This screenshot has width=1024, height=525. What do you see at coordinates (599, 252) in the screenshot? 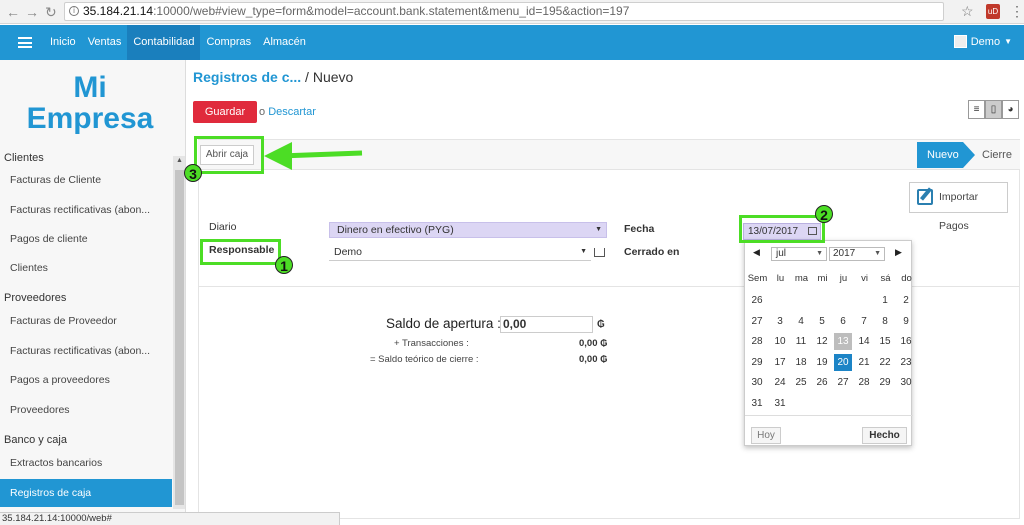
I see `external-link-icon` at bounding box center [599, 252].